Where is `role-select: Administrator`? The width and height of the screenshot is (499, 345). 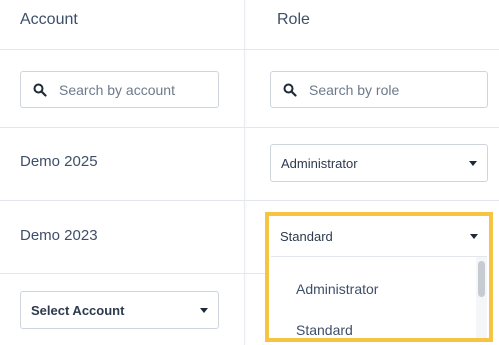
role-select: Administrator is located at coordinates (379, 163).